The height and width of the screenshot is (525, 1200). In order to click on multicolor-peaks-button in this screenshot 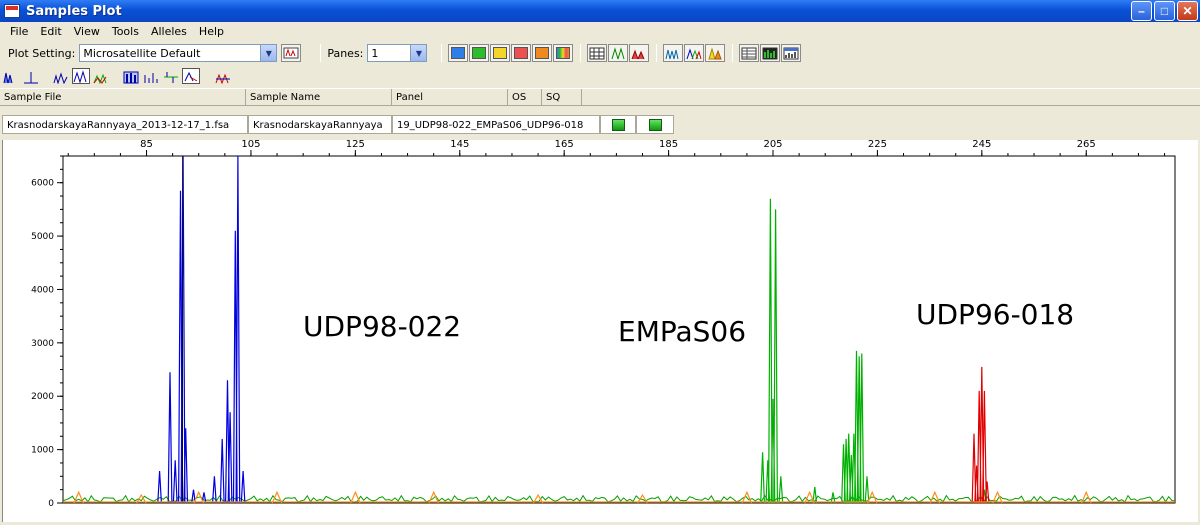, I will do `click(694, 53)`.